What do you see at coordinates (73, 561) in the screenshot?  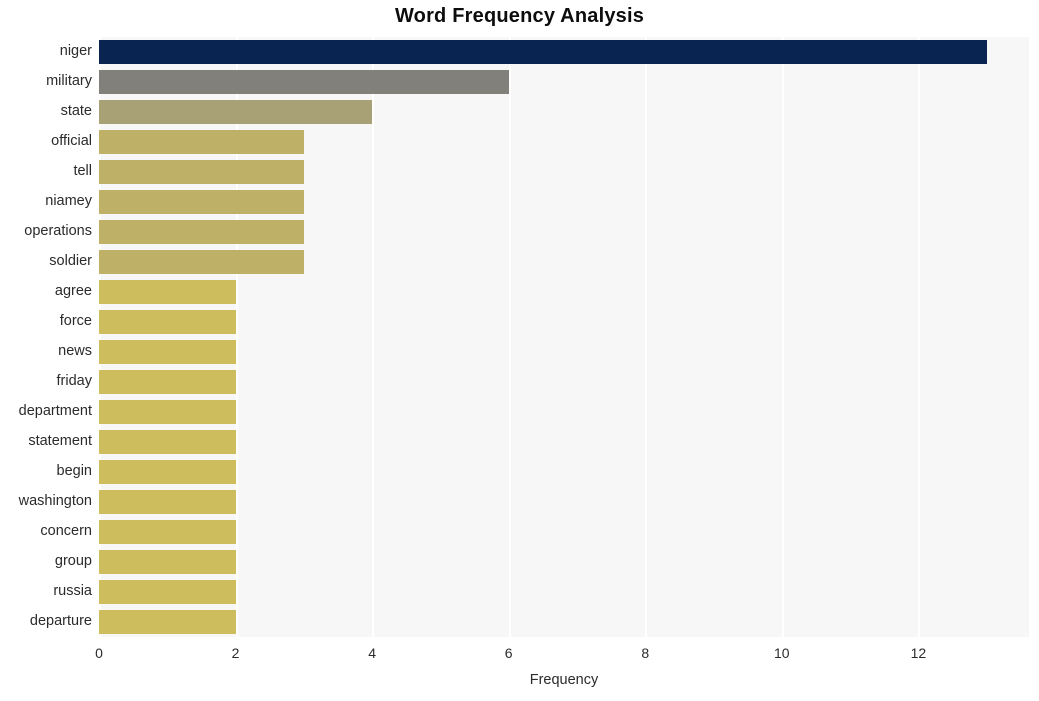 I see `y-tick-label: group` at bounding box center [73, 561].